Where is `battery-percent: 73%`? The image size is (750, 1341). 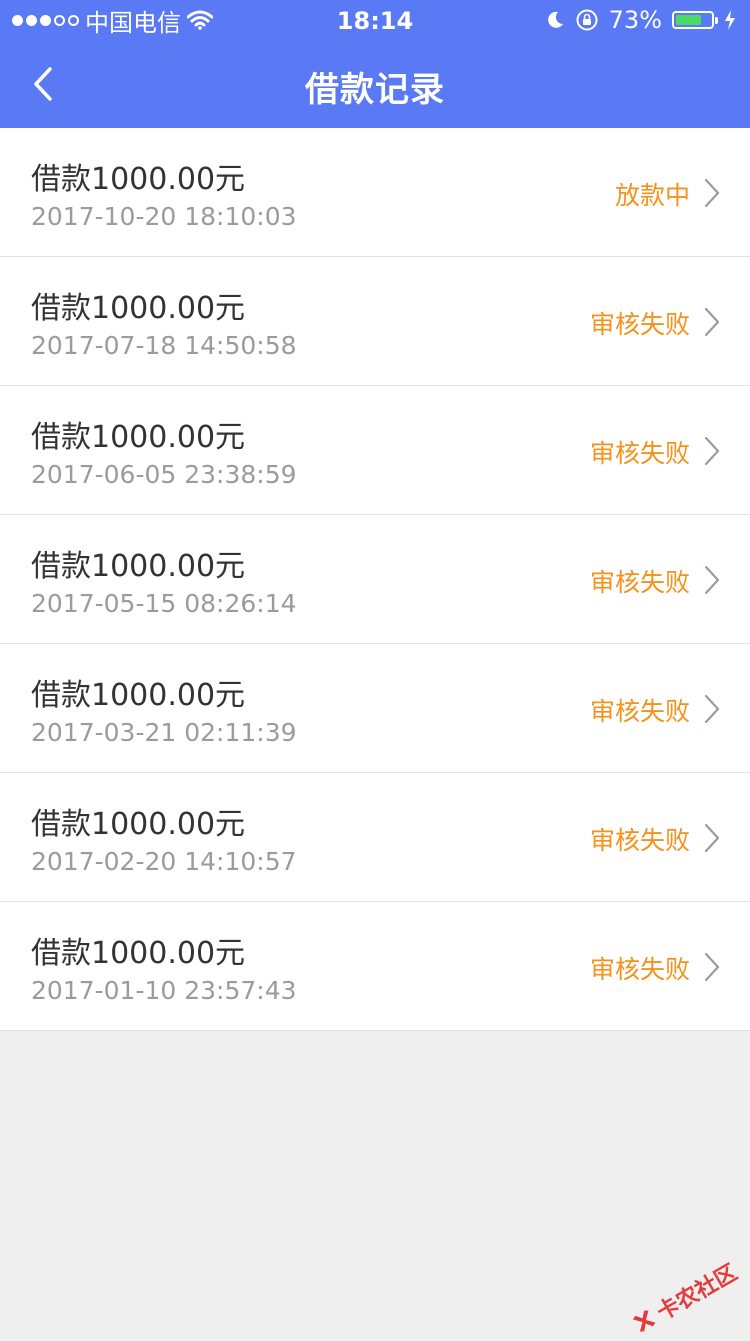 battery-percent: 73% is located at coordinates (635, 20).